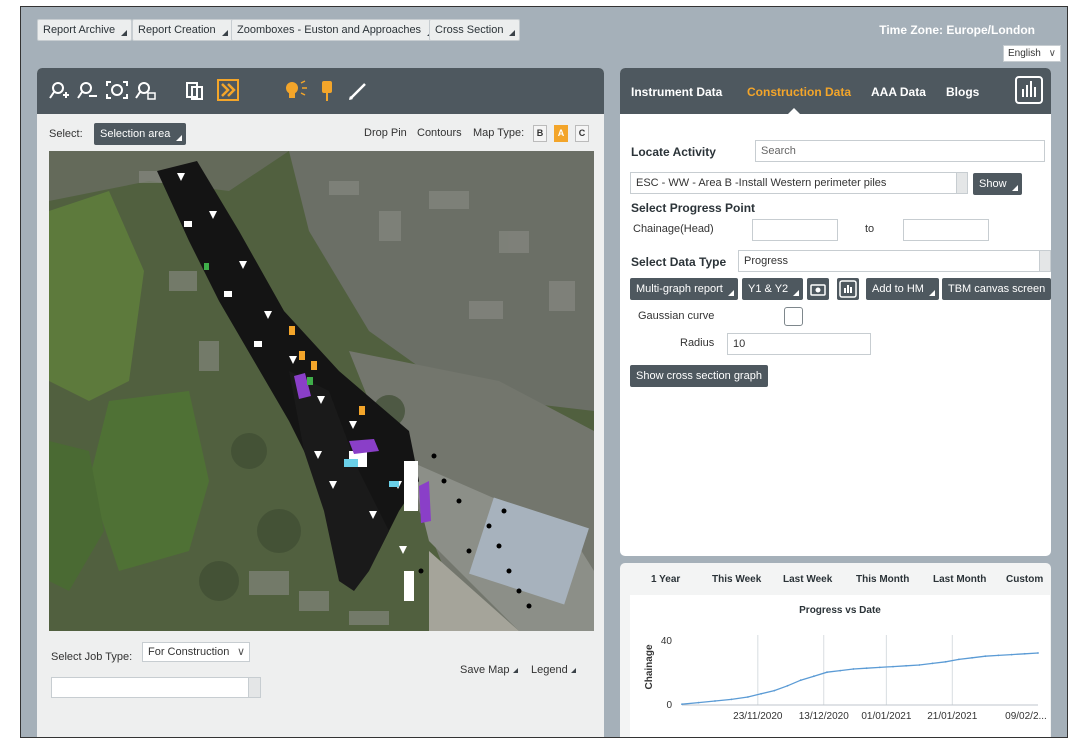  I want to click on pin-icon, so click(327, 91).